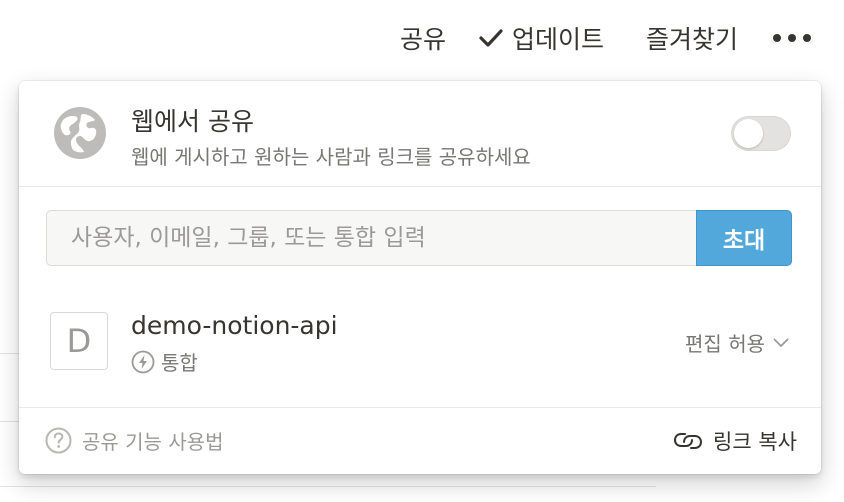  I want to click on updates-button: 업데이트, so click(541, 38).